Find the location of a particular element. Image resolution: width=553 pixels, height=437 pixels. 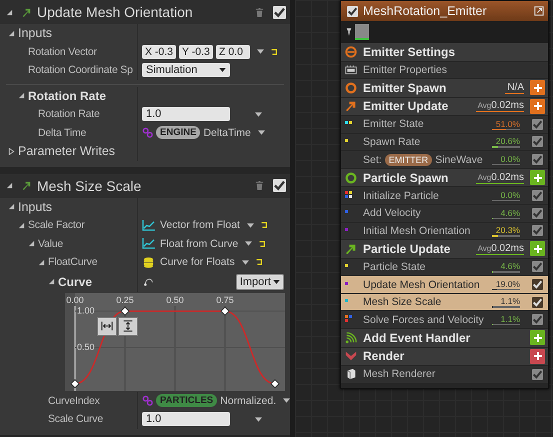

section-header: Update Mesh Orientation is located at coordinates (145, 12).